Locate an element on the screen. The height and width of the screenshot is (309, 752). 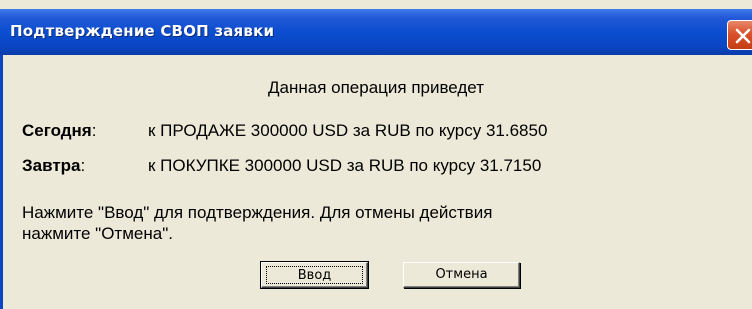
close-button is located at coordinates (739, 35).